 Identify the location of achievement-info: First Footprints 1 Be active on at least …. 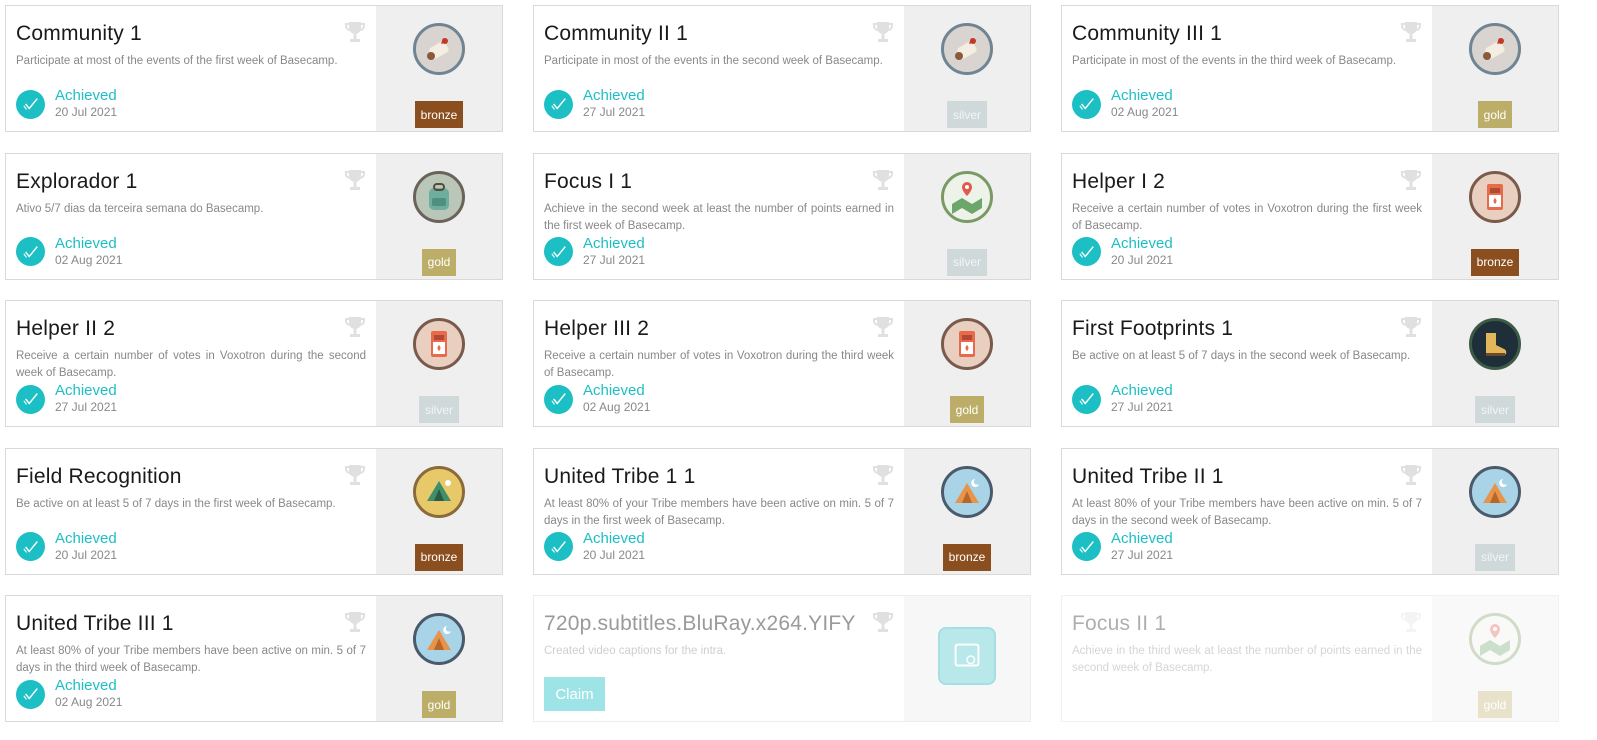
(1247, 363).